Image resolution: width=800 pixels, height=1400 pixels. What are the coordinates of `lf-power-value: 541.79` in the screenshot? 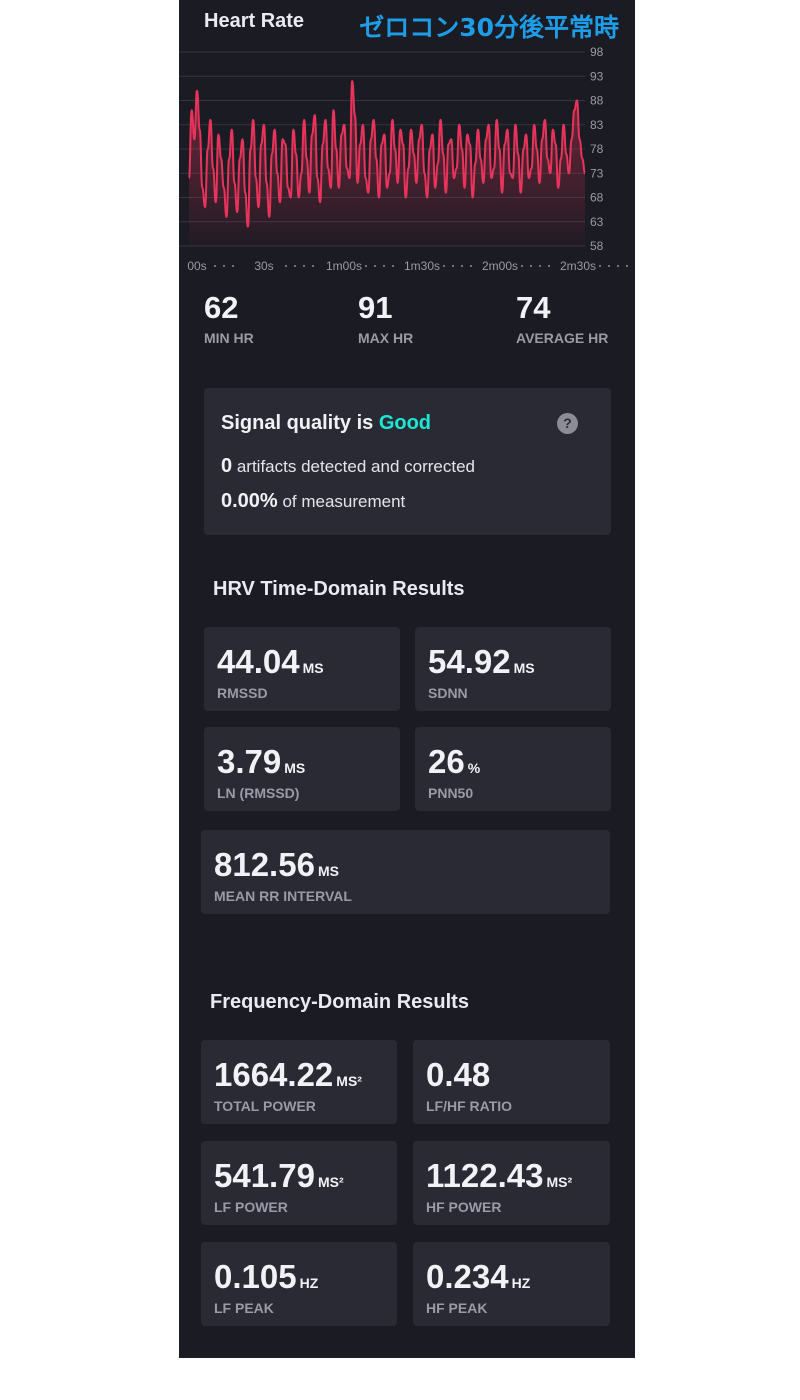 It's located at (264, 1175).